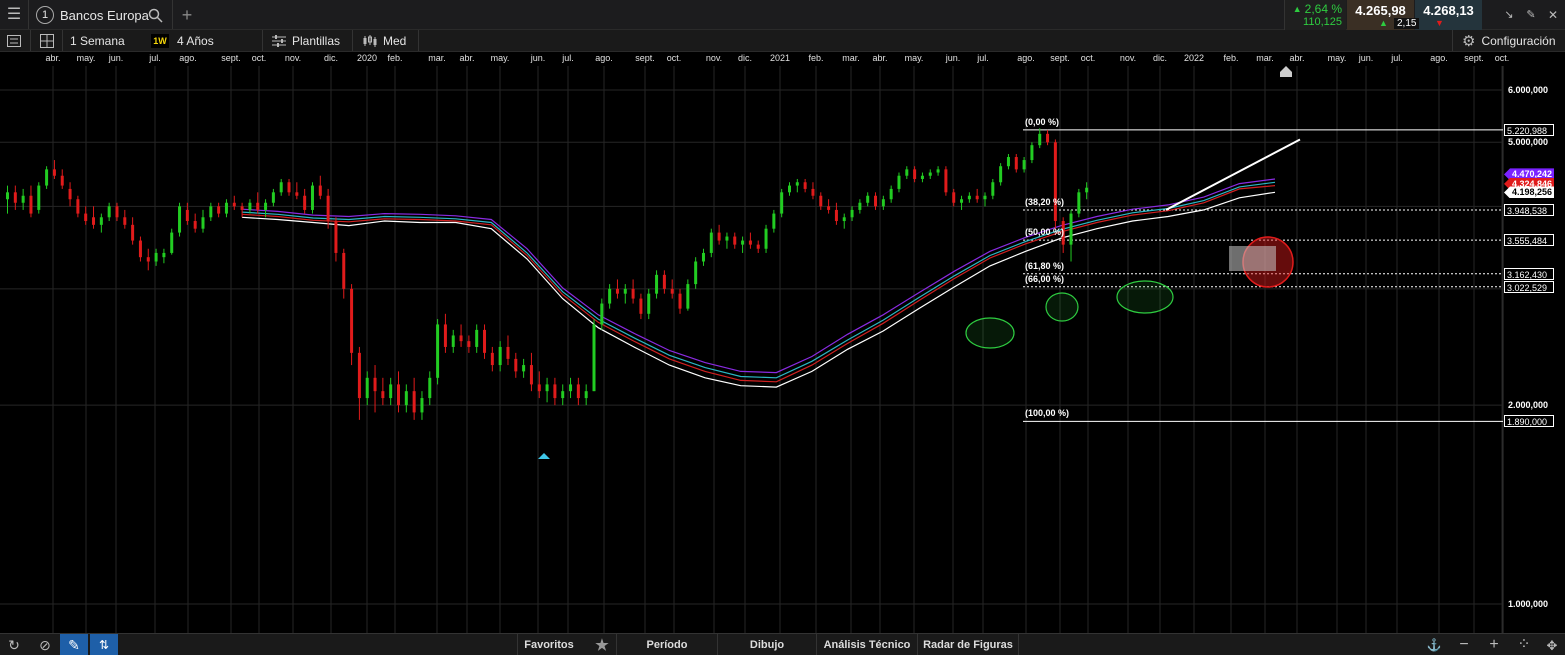  What do you see at coordinates (1448, 10) in the screenshot?
I see `ask-price: 4.268,13` at bounding box center [1448, 10].